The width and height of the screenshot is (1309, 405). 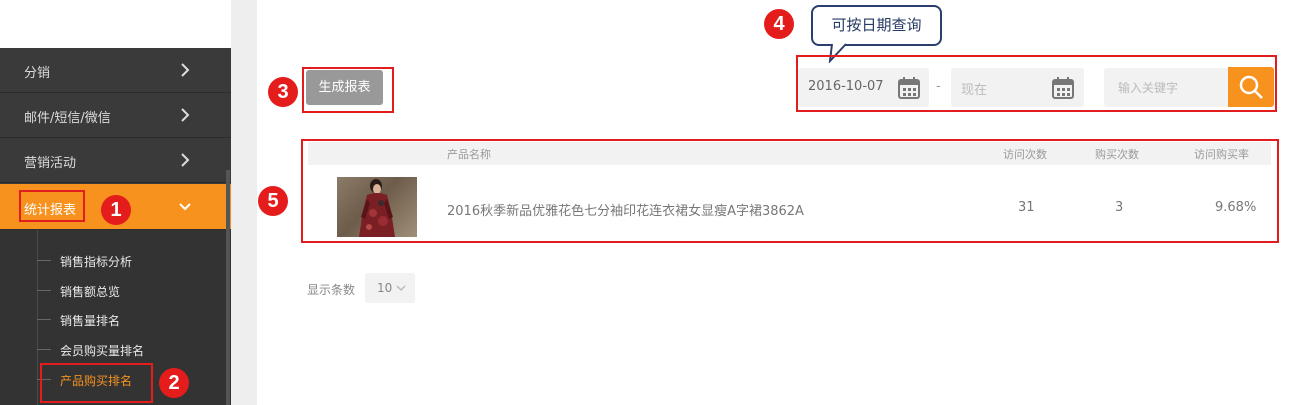 I want to click on start-date-field: 2016-10-07, so click(x=863, y=87).